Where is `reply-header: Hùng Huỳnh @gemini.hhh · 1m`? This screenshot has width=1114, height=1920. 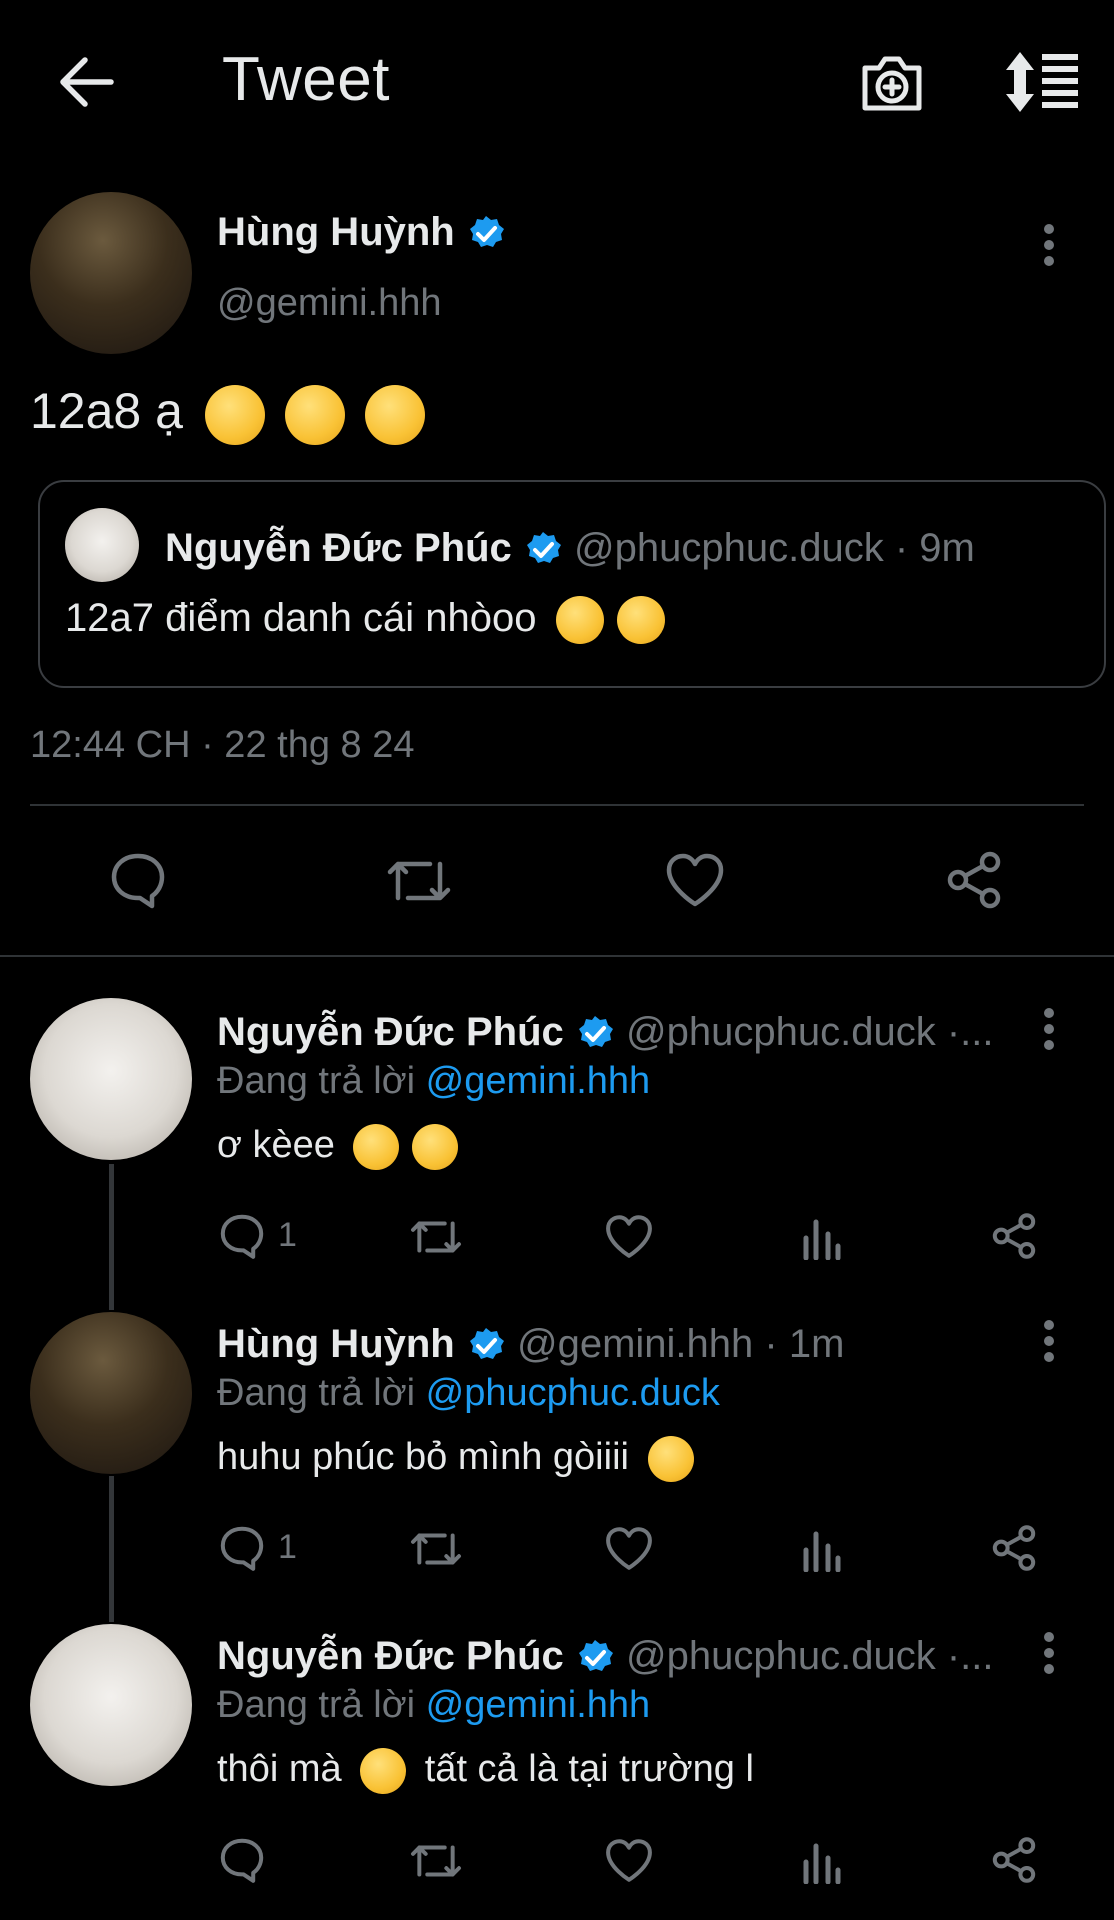
reply-header: Hùng Huỳnh @gemini.hhh · 1m is located at coordinates (530, 1344).